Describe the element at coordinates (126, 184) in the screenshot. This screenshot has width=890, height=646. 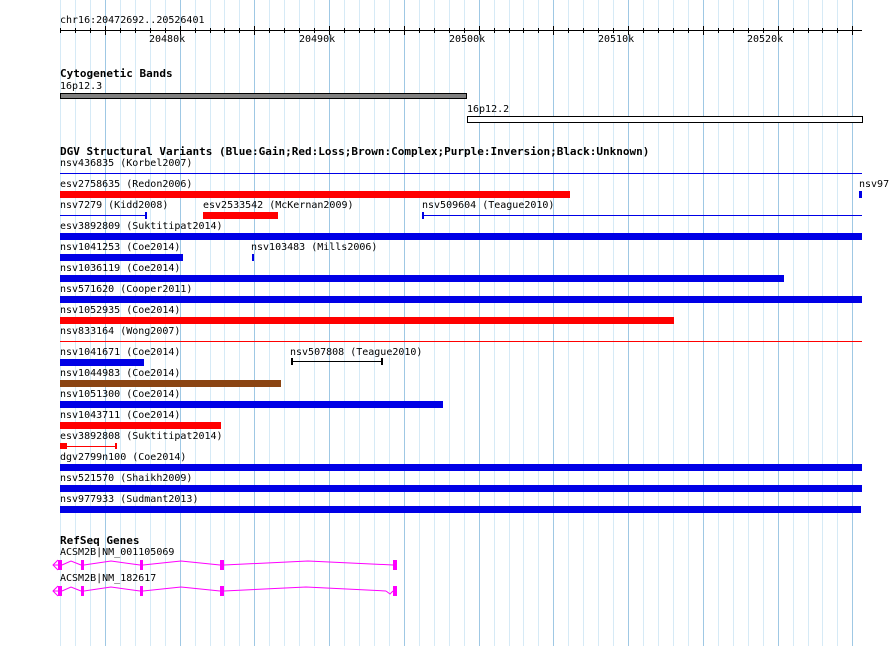
I see `variant-label: esv2758635 (Redon2006)` at that location.